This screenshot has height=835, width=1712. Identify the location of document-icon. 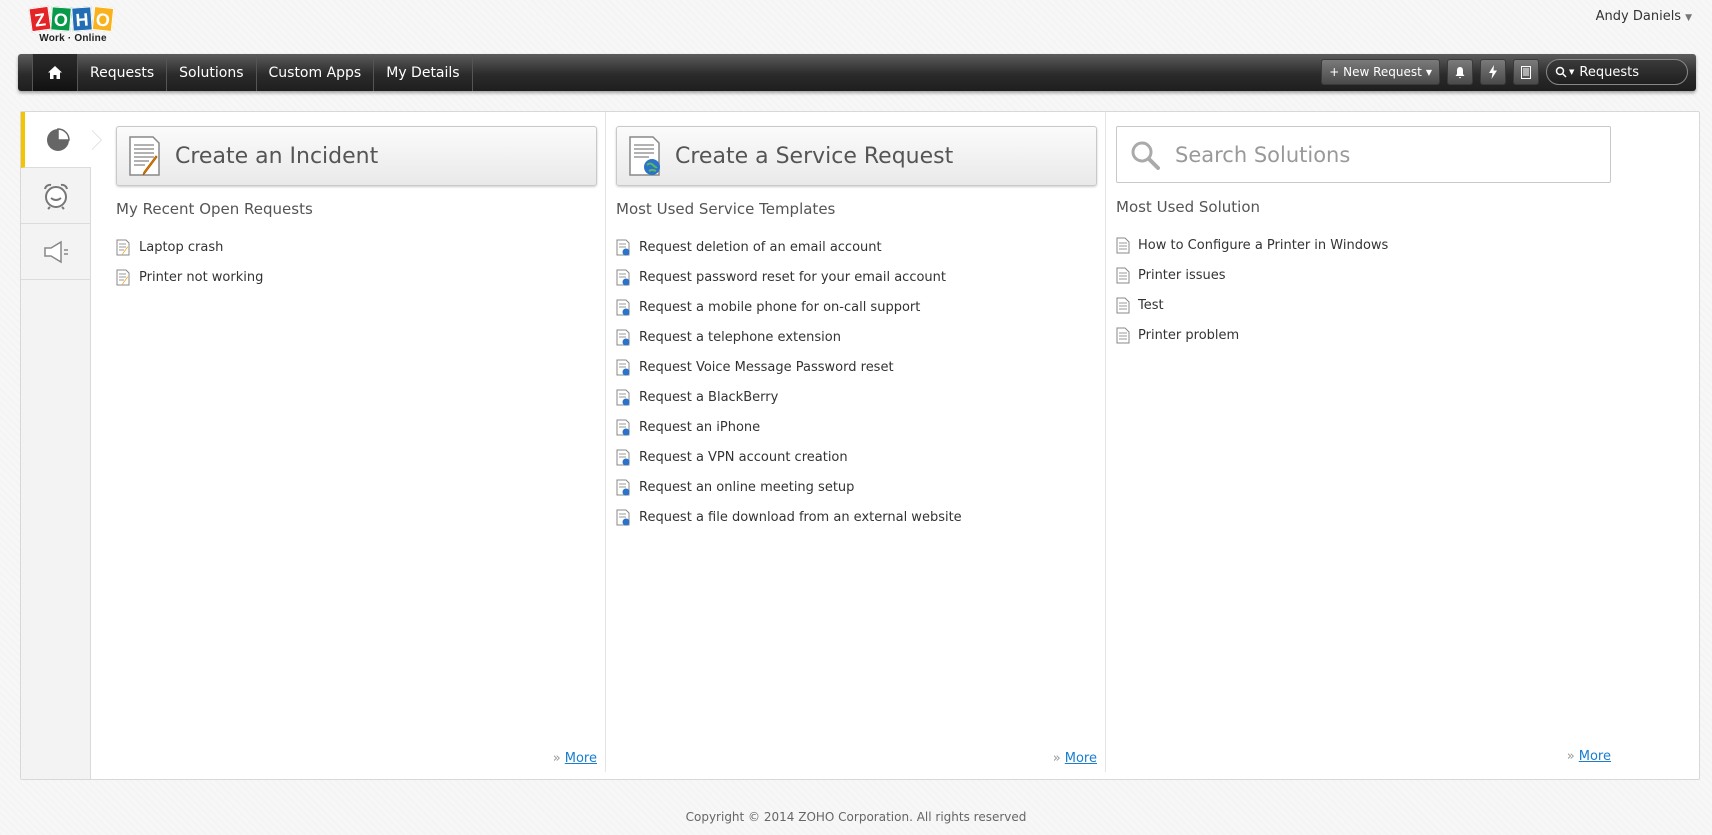
(1526, 72).